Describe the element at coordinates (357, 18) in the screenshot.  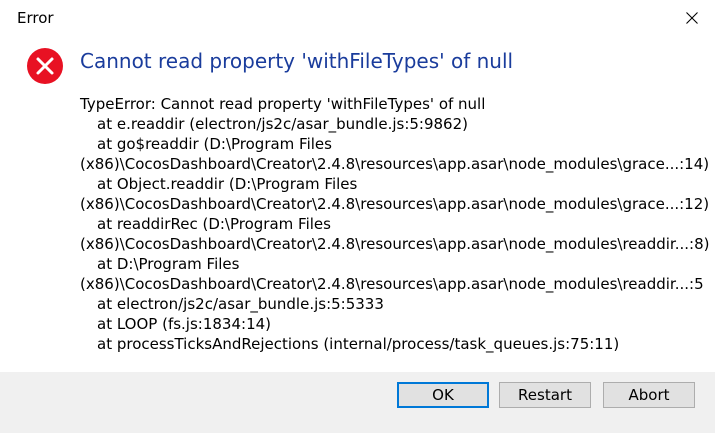
I see `title-bar: Error` at that location.